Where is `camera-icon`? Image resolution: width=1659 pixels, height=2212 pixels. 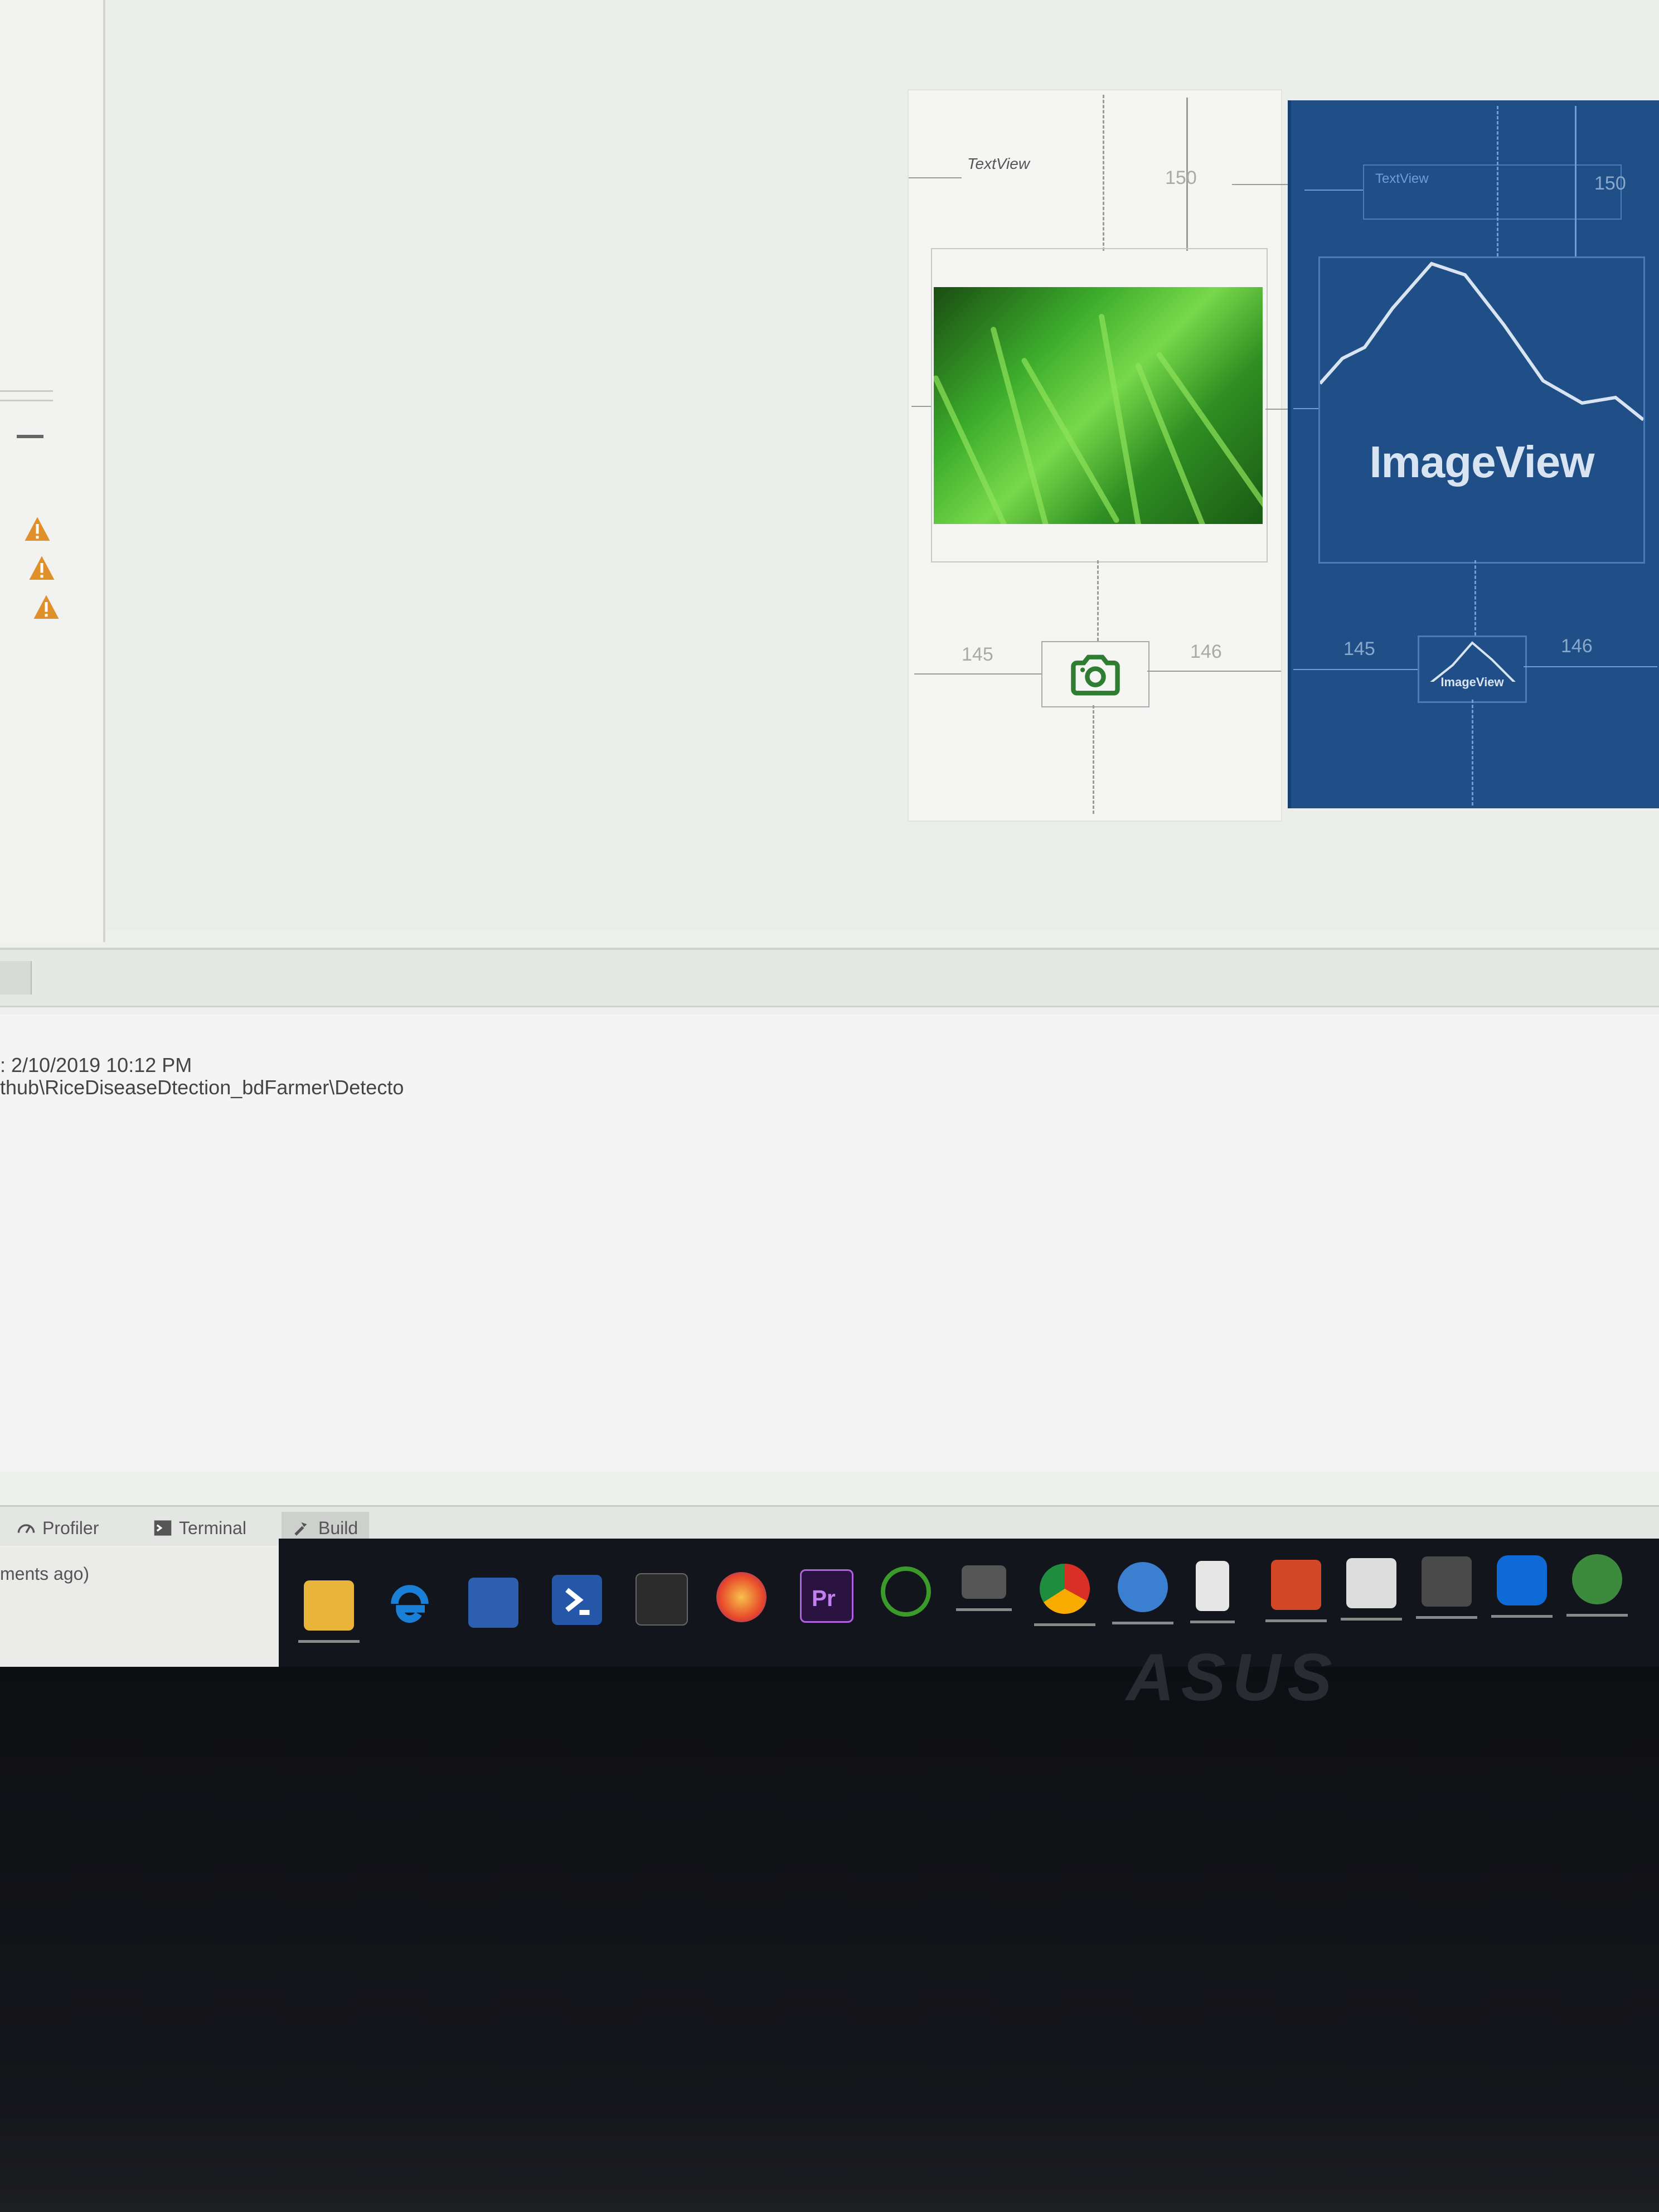
camera-icon is located at coordinates (1095, 674).